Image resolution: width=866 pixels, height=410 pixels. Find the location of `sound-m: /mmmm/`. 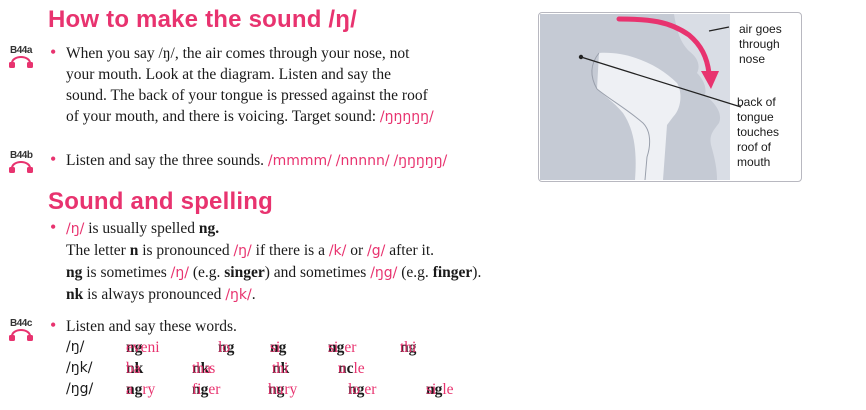

sound-m: /mmmm/ is located at coordinates (299, 161).